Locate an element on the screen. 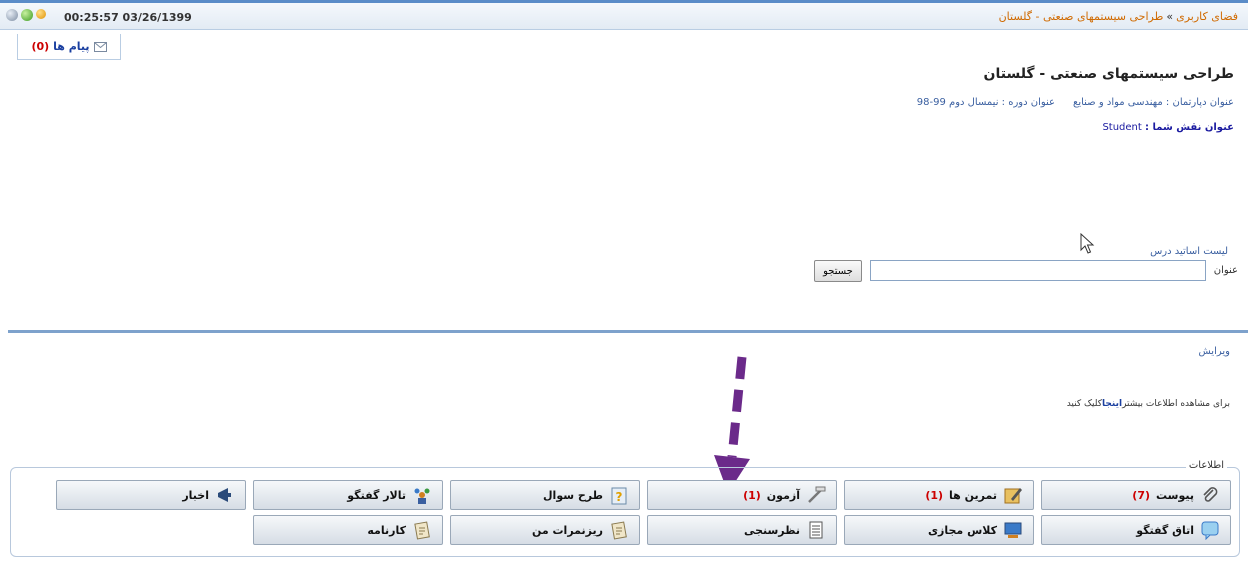 This screenshot has height=563, width=1248. info-legend: اطلاعات is located at coordinates (1206, 465).